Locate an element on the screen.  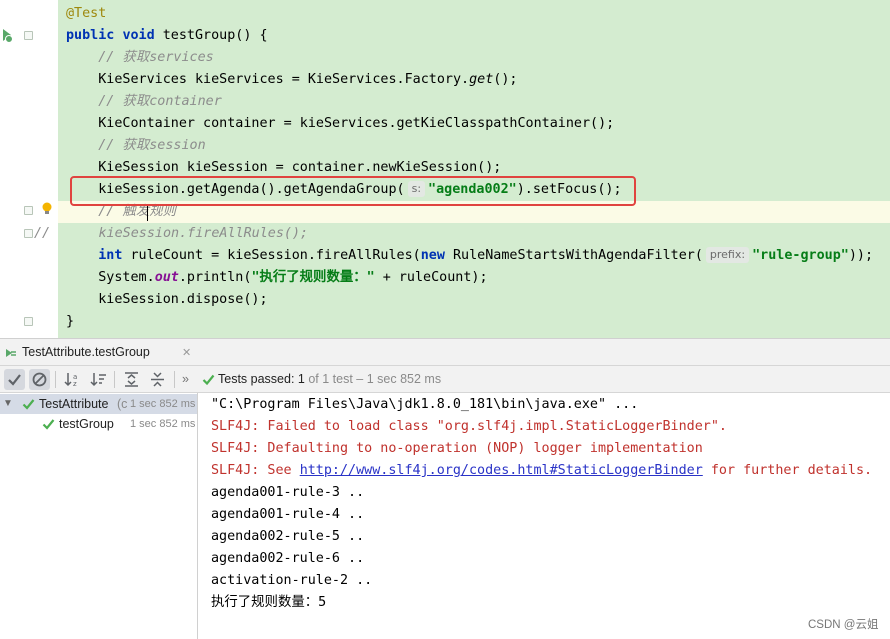
code-token: System. is located at coordinates (110, 277).